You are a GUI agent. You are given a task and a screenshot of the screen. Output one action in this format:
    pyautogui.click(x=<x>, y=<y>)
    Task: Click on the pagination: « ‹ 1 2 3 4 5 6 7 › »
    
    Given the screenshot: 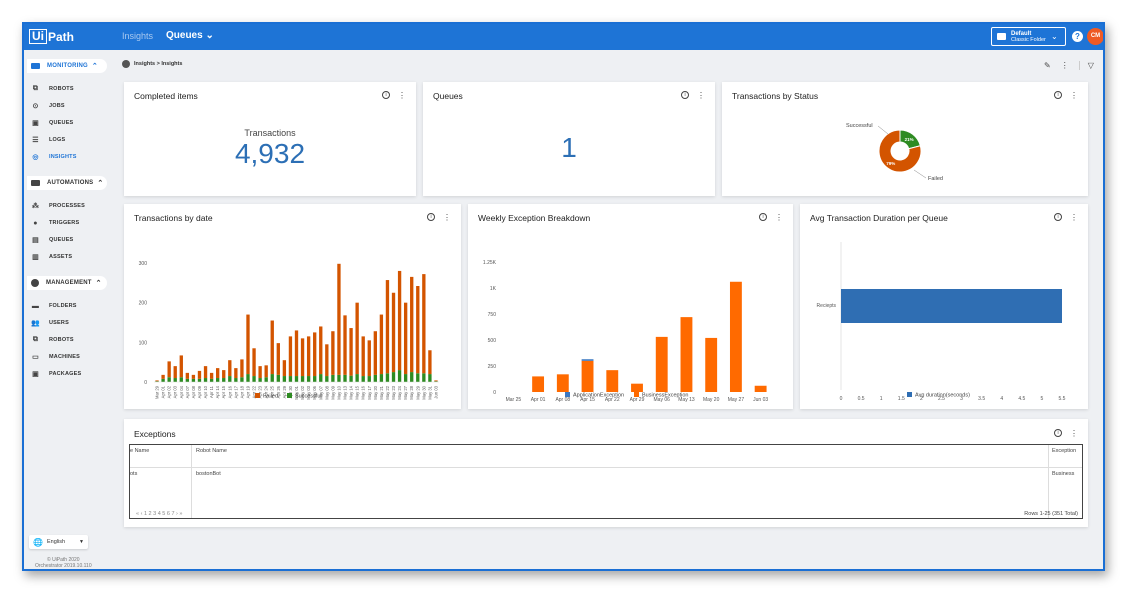 What is the action you would take?
    pyautogui.click(x=159, y=514)
    